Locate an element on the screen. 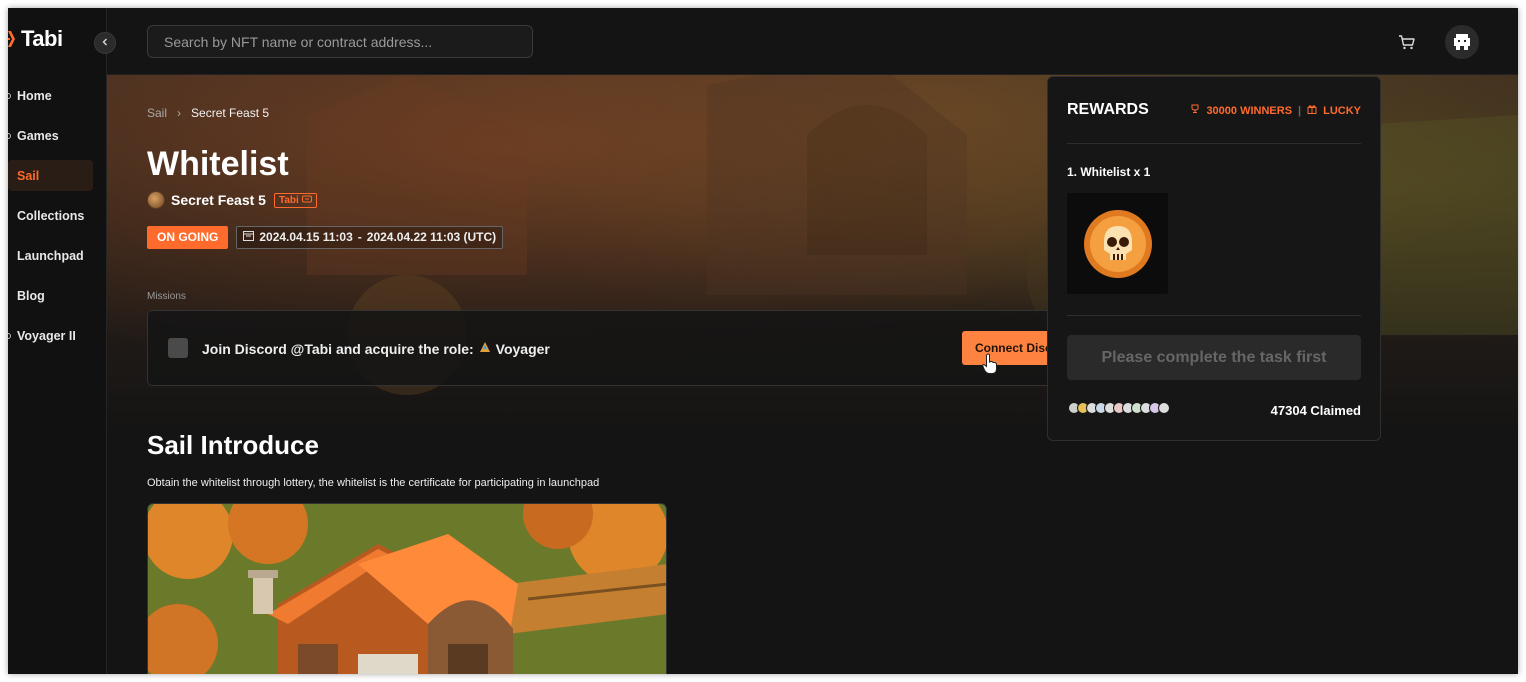 The image size is (1526, 682). trophy-icon is located at coordinates (1195, 110).